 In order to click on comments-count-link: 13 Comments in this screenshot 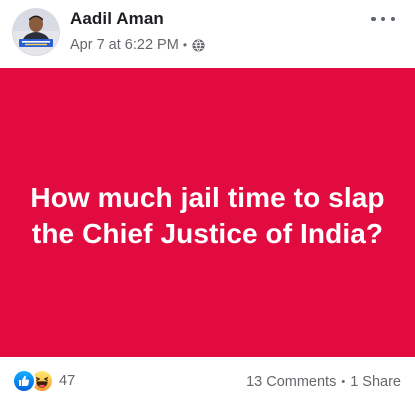, I will do `click(291, 382)`.